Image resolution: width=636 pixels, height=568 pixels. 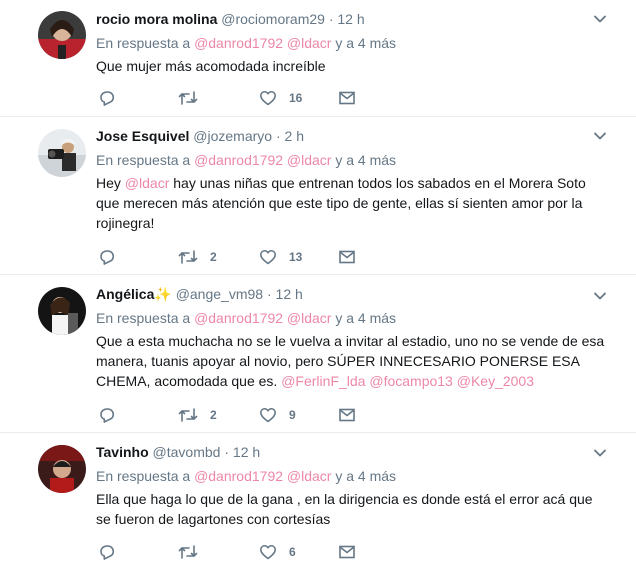 I want to click on like-count: 13, so click(x=296, y=257).